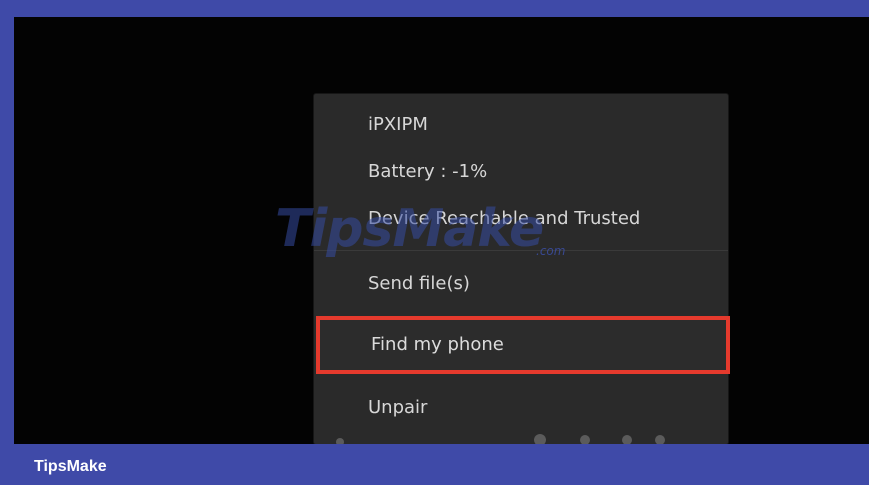 This screenshot has width=869, height=485. What do you see at coordinates (434, 464) in the screenshot?
I see `footer-bar: TipsMake` at bounding box center [434, 464].